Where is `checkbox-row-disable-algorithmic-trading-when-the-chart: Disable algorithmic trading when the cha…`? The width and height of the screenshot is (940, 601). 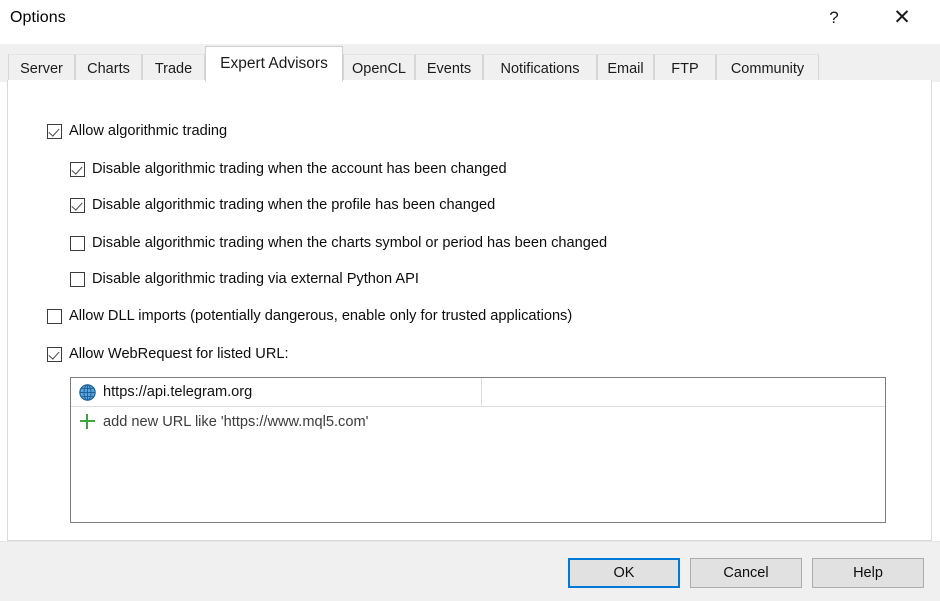 checkbox-row-disable-algorithmic-trading-when-the-chart: Disable algorithmic trading when the cha… is located at coordinates (338, 243).